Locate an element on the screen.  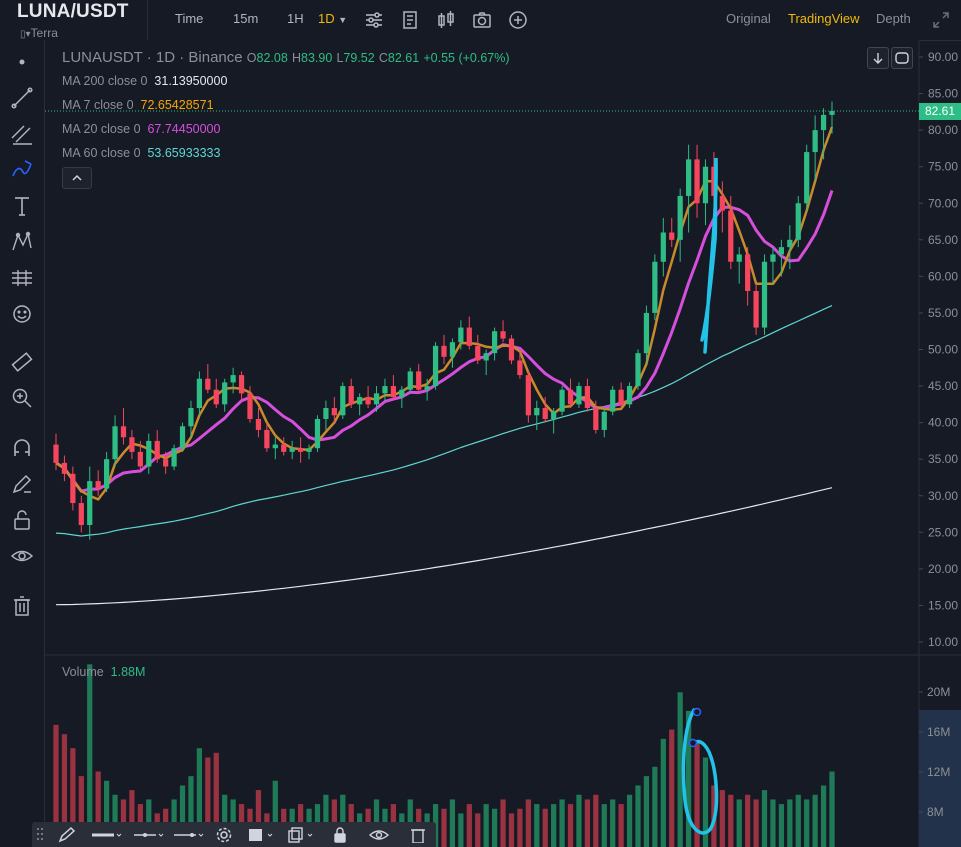
price-tick-label: 40.00 is located at coordinates (943, 423).